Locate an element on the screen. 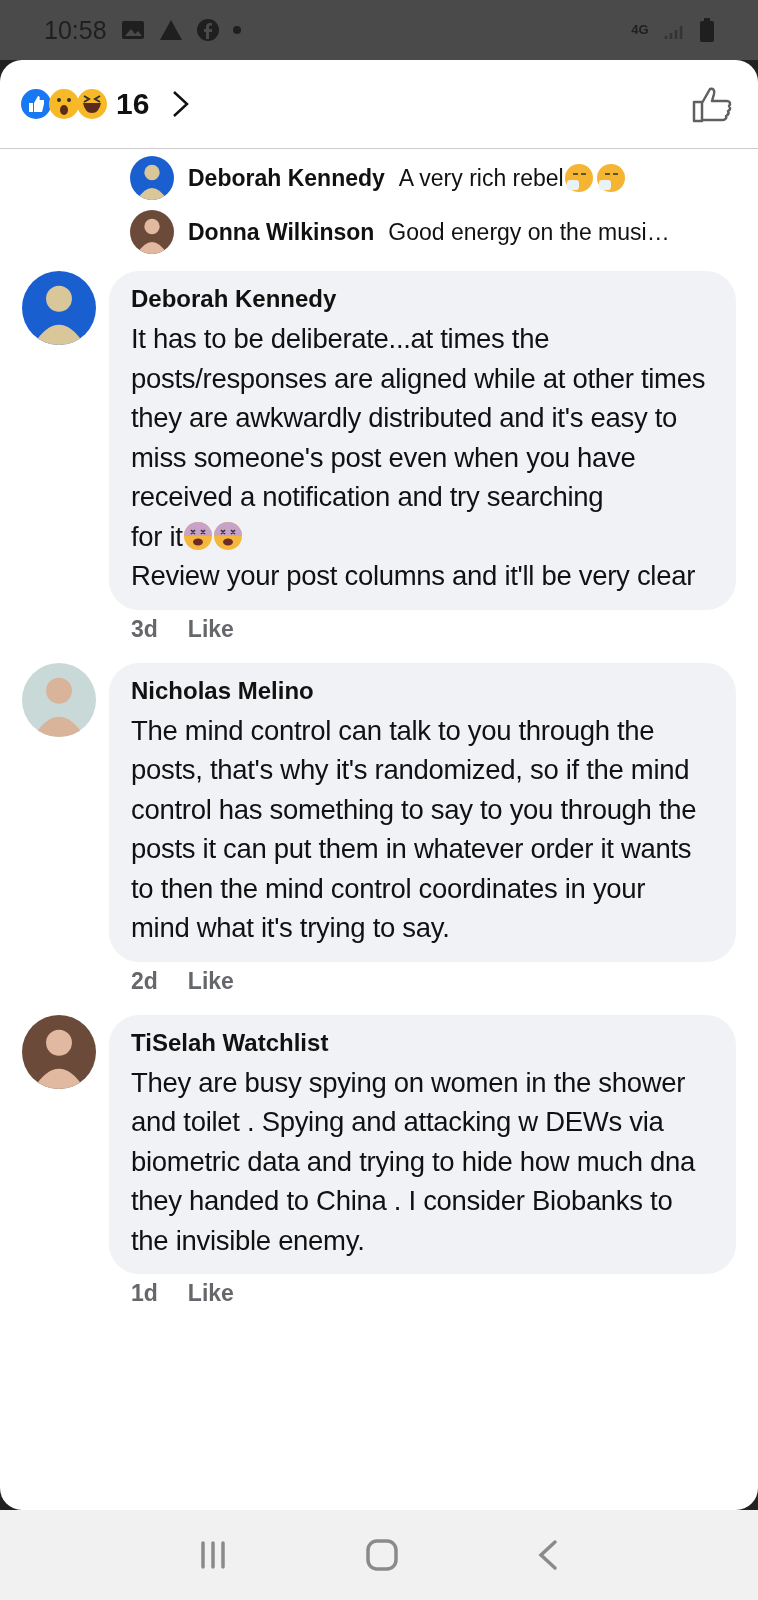  comment-text: Review your post columns and it'll be very clear is located at coordinates (413, 576).